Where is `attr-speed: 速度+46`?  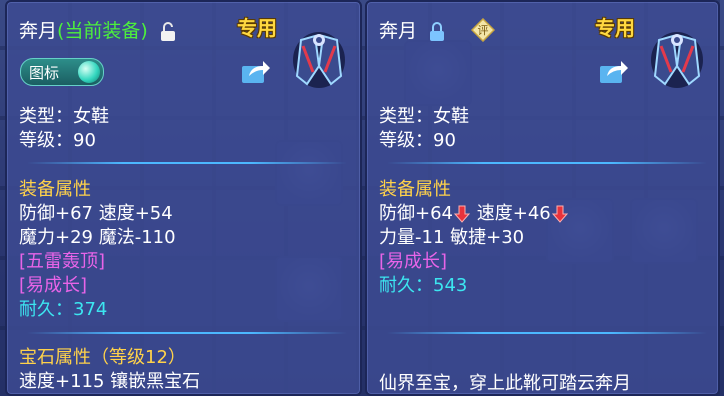
attr-speed: 速度+46 is located at coordinates (513, 213).